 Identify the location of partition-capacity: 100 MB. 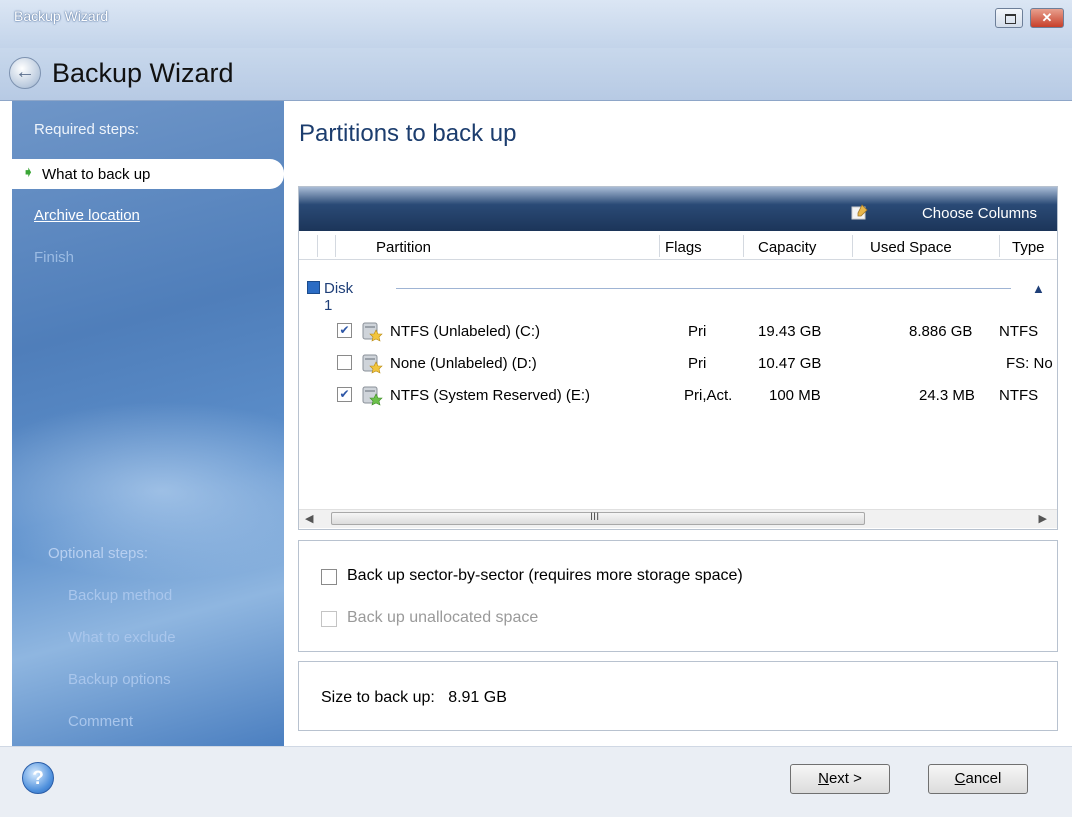
(795, 395).